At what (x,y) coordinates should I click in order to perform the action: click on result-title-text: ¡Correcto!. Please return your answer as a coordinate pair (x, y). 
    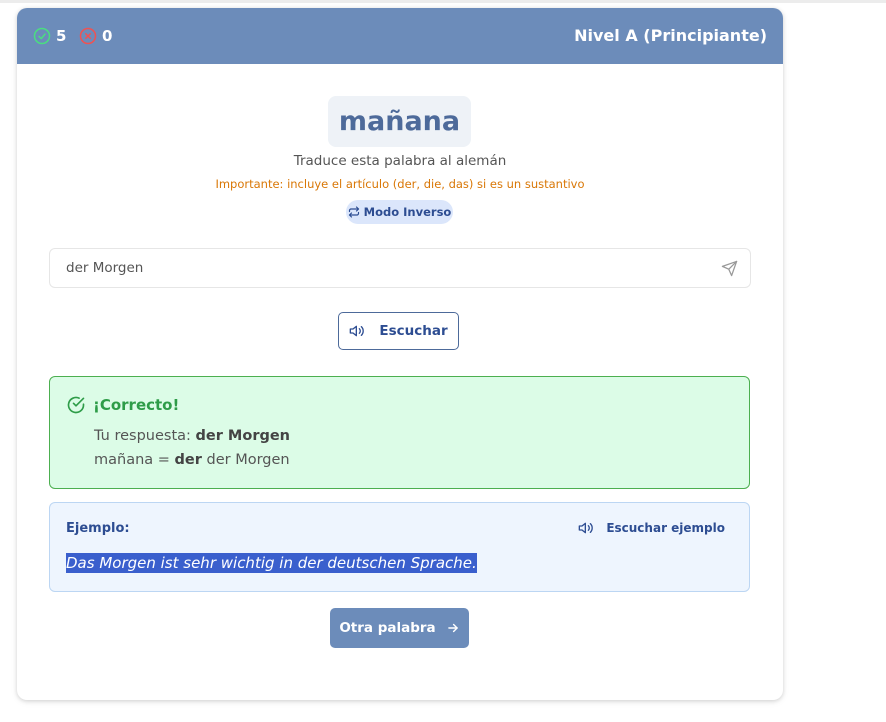
    Looking at the image, I should click on (136, 405).